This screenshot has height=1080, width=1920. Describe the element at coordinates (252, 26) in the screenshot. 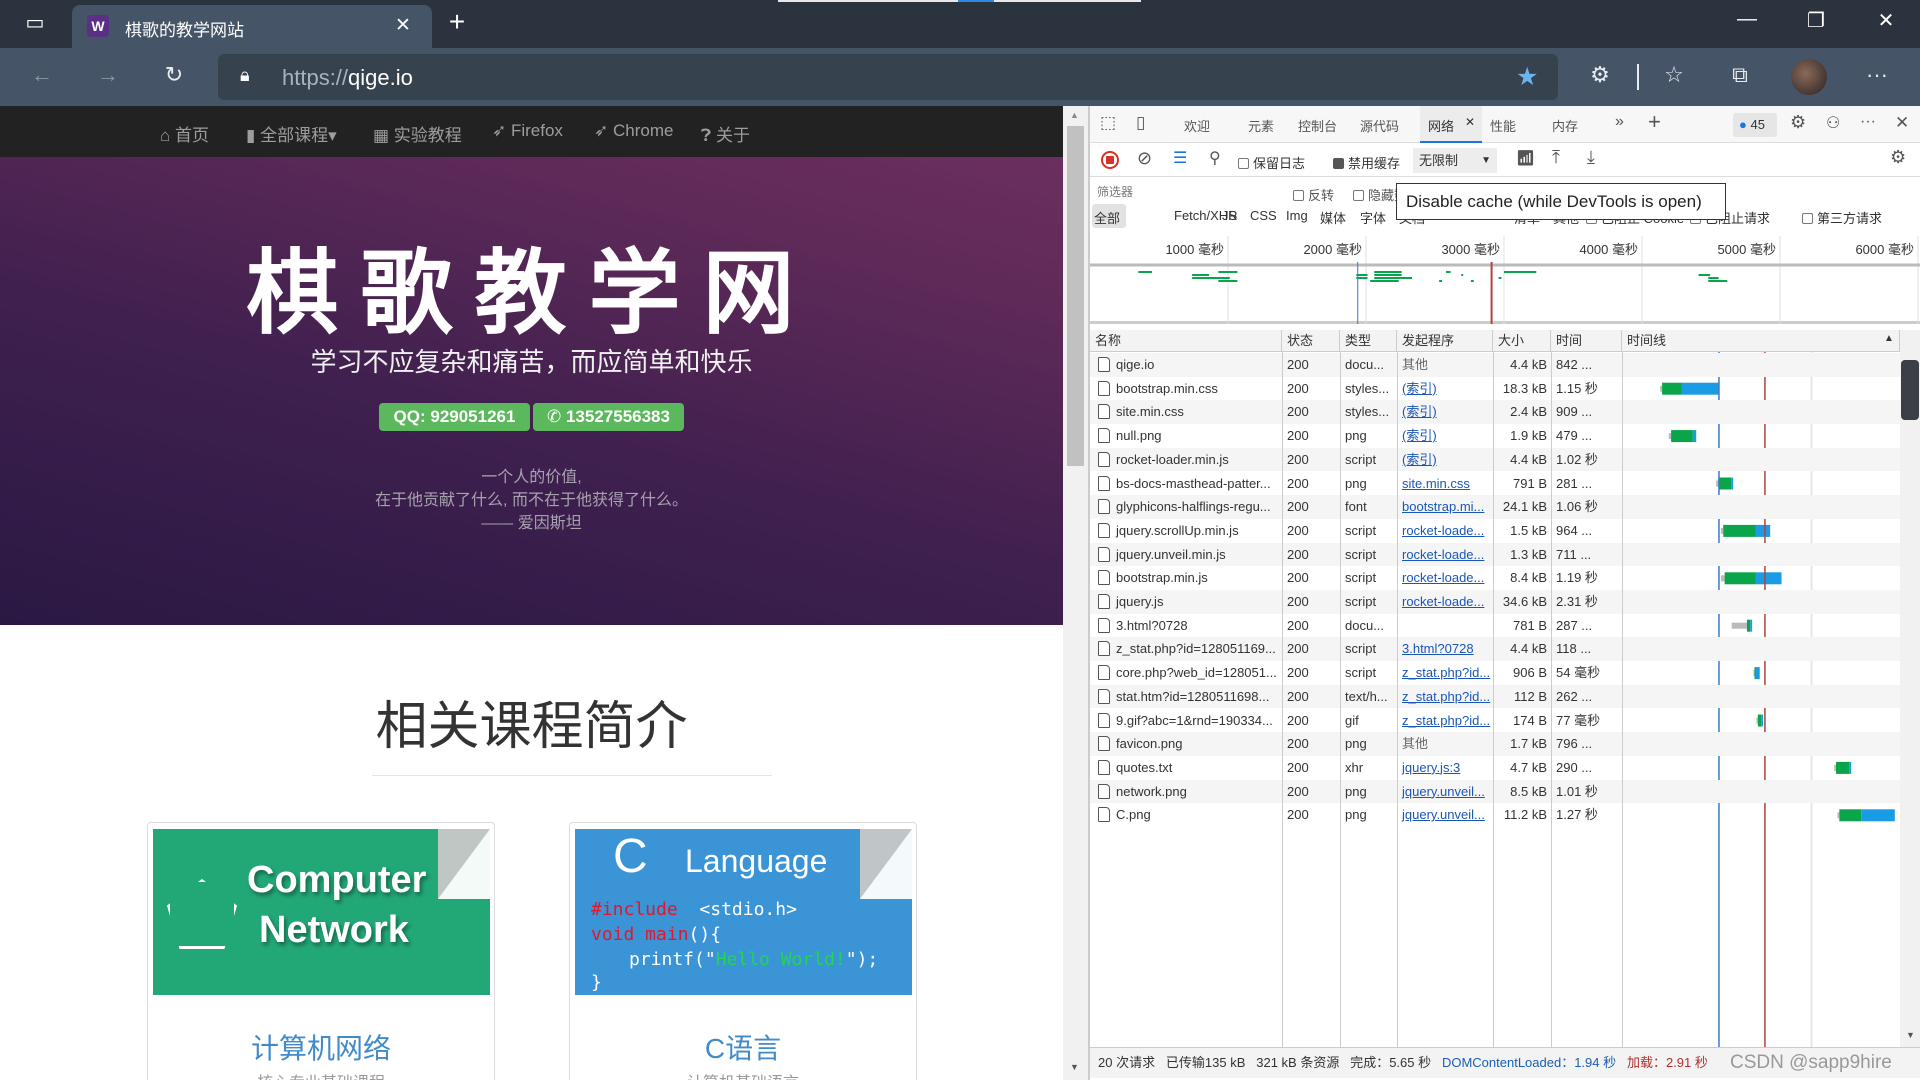

I see `browser-tab: W 棋歌的教学网站 ✕` at that location.